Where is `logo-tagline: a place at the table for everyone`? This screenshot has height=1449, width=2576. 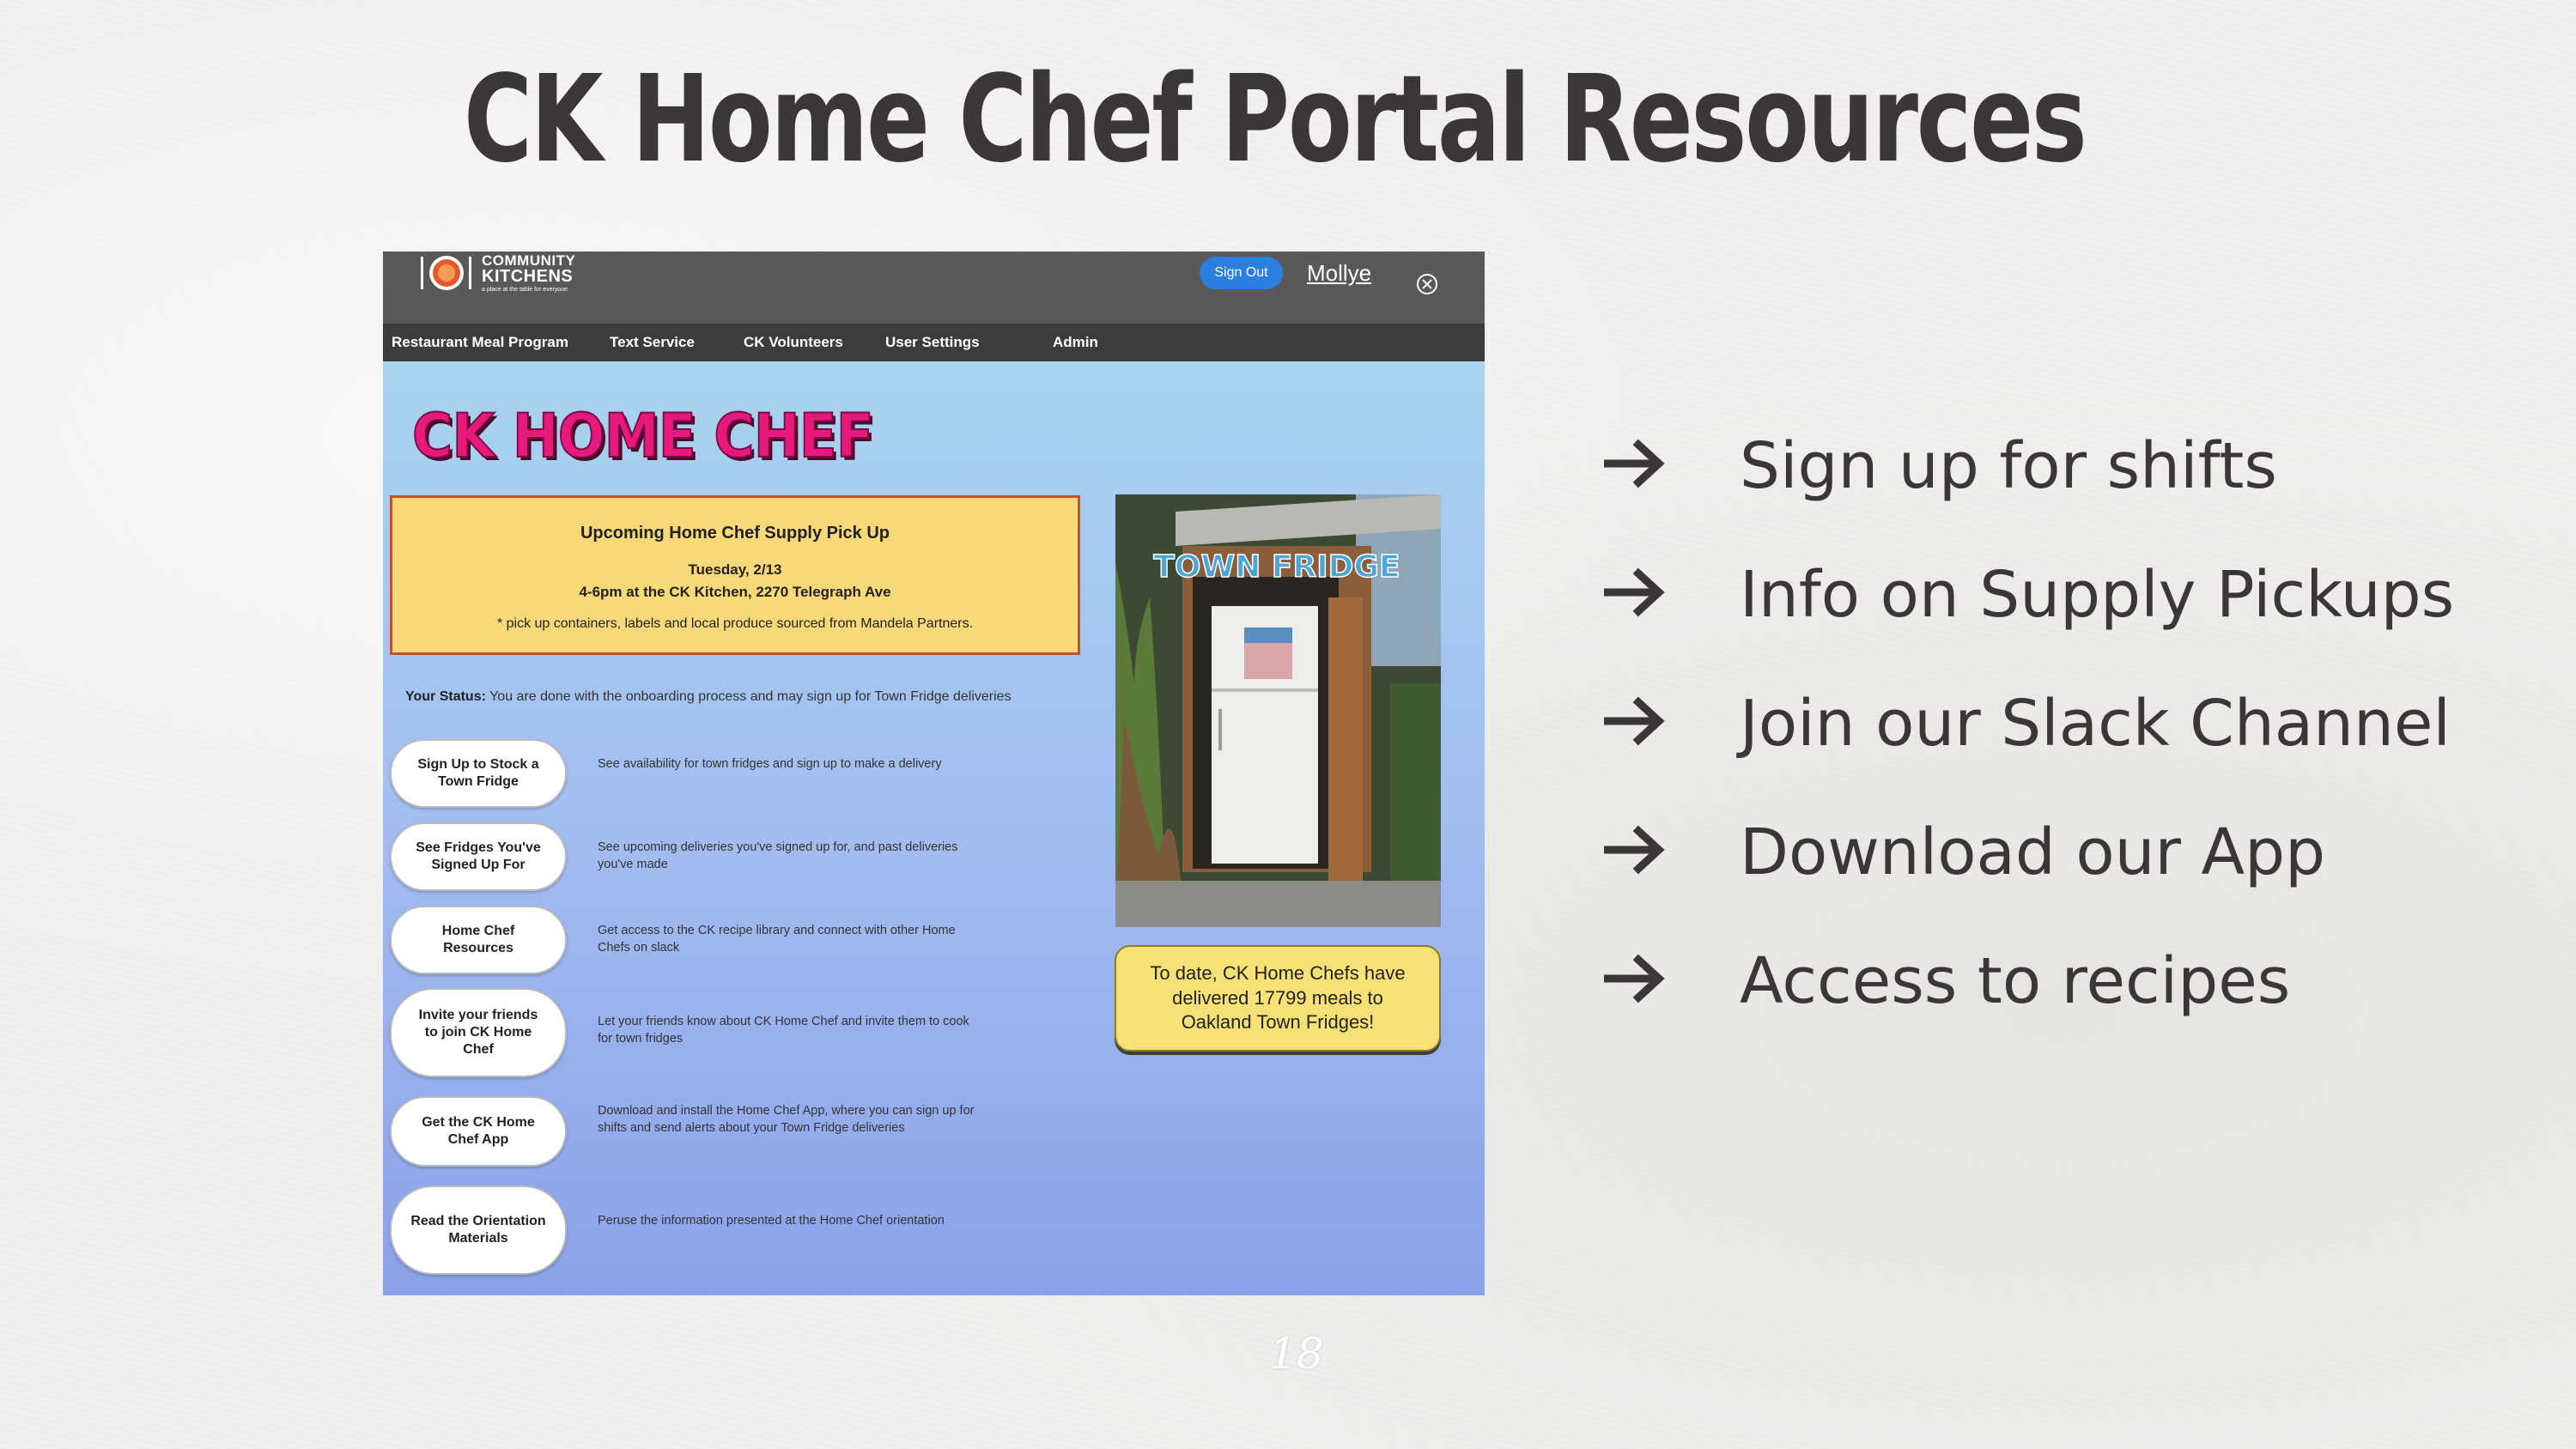
logo-tagline: a place at the table for everyone is located at coordinates (525, 290).